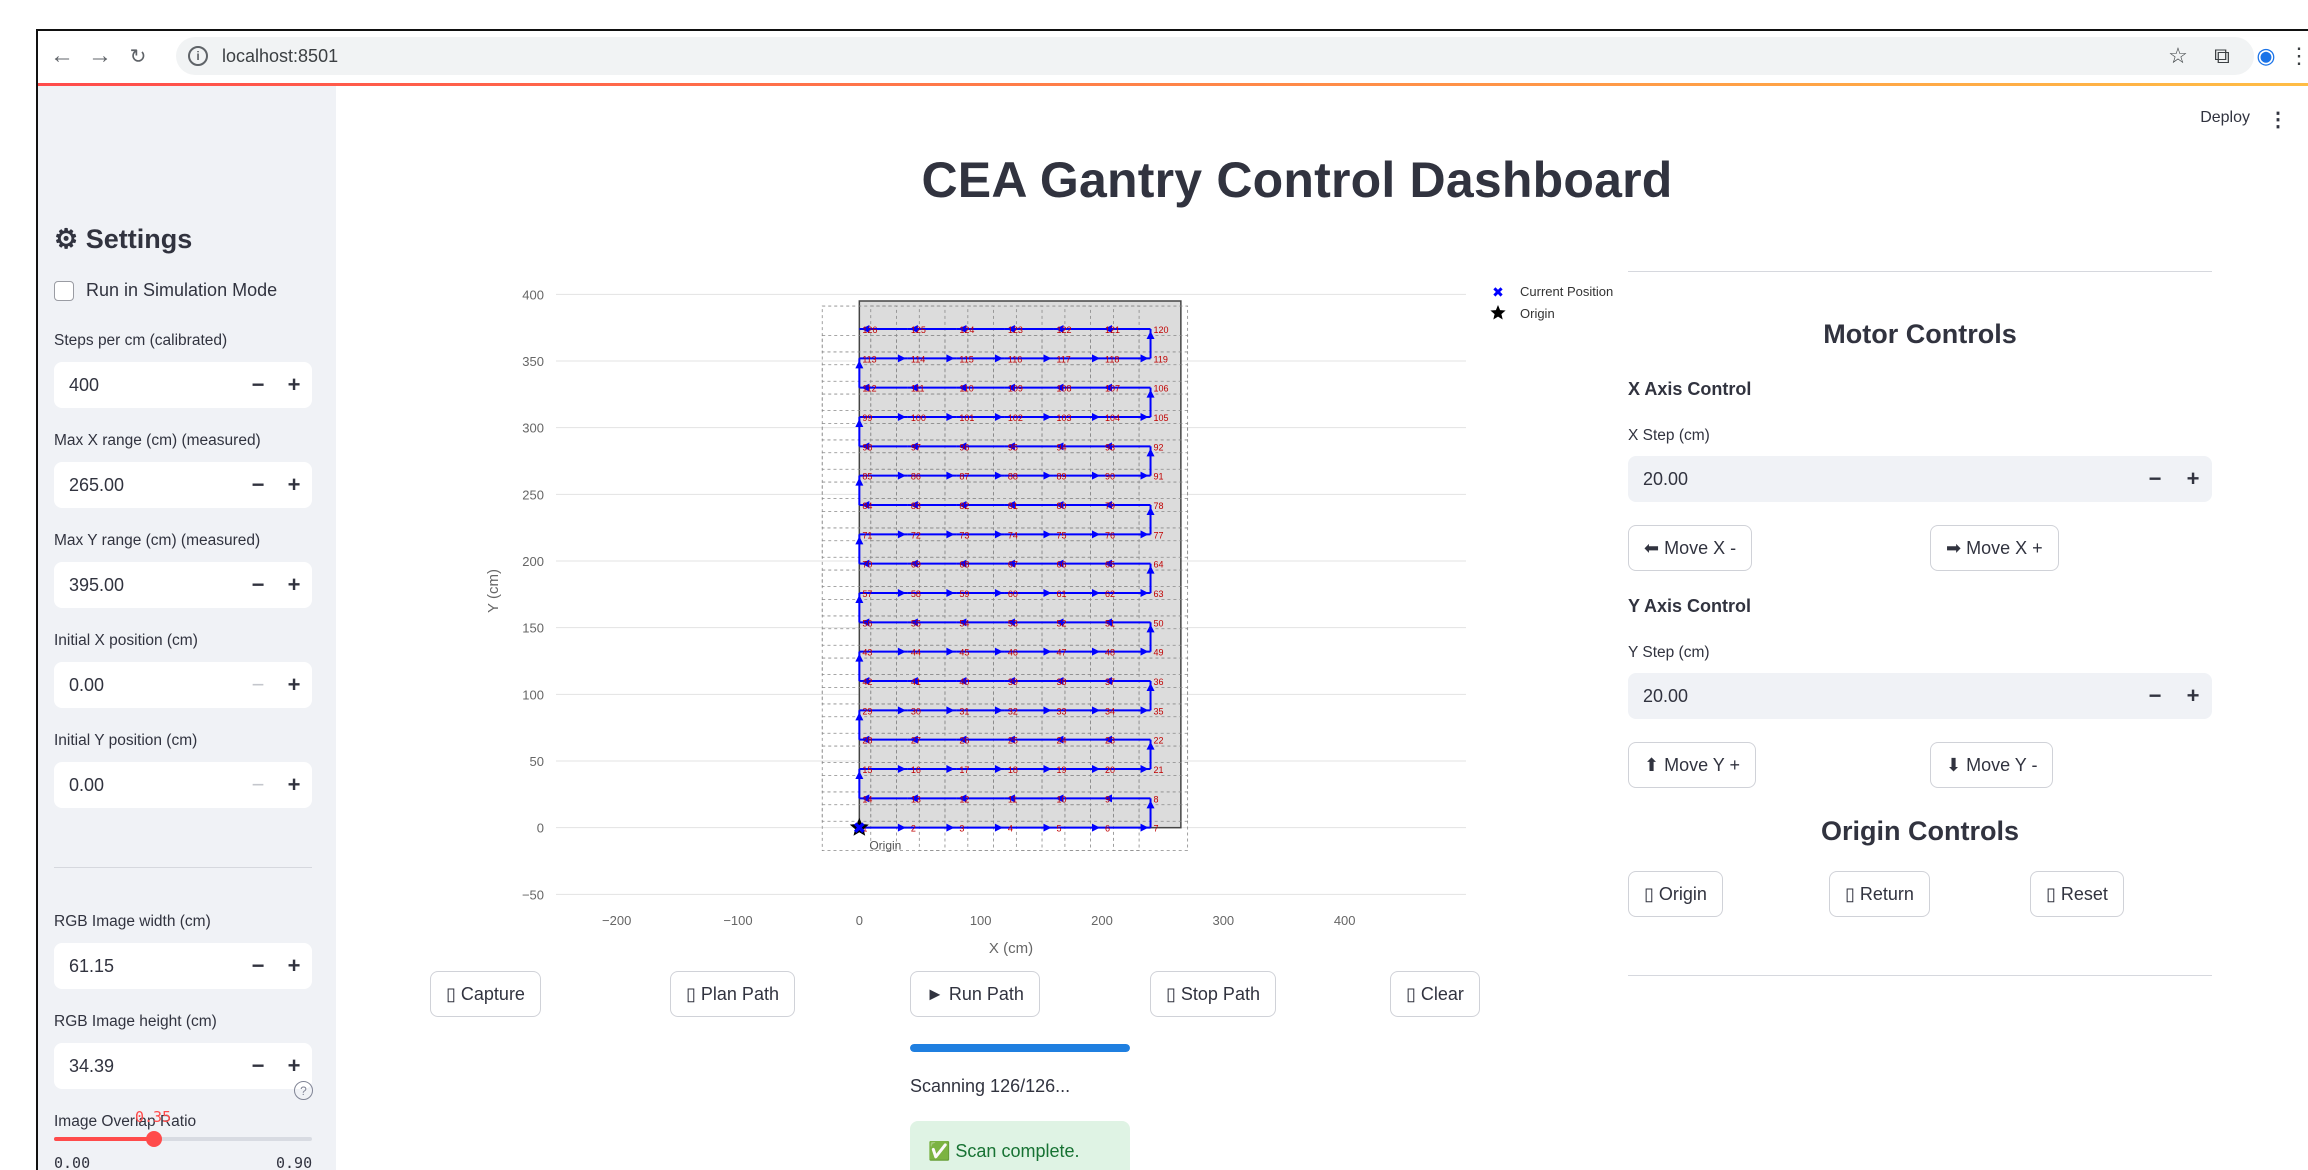 The width and height of the screenshot is (2308, 1170). I want to click on help-icon: ?, so click(303, 1090).